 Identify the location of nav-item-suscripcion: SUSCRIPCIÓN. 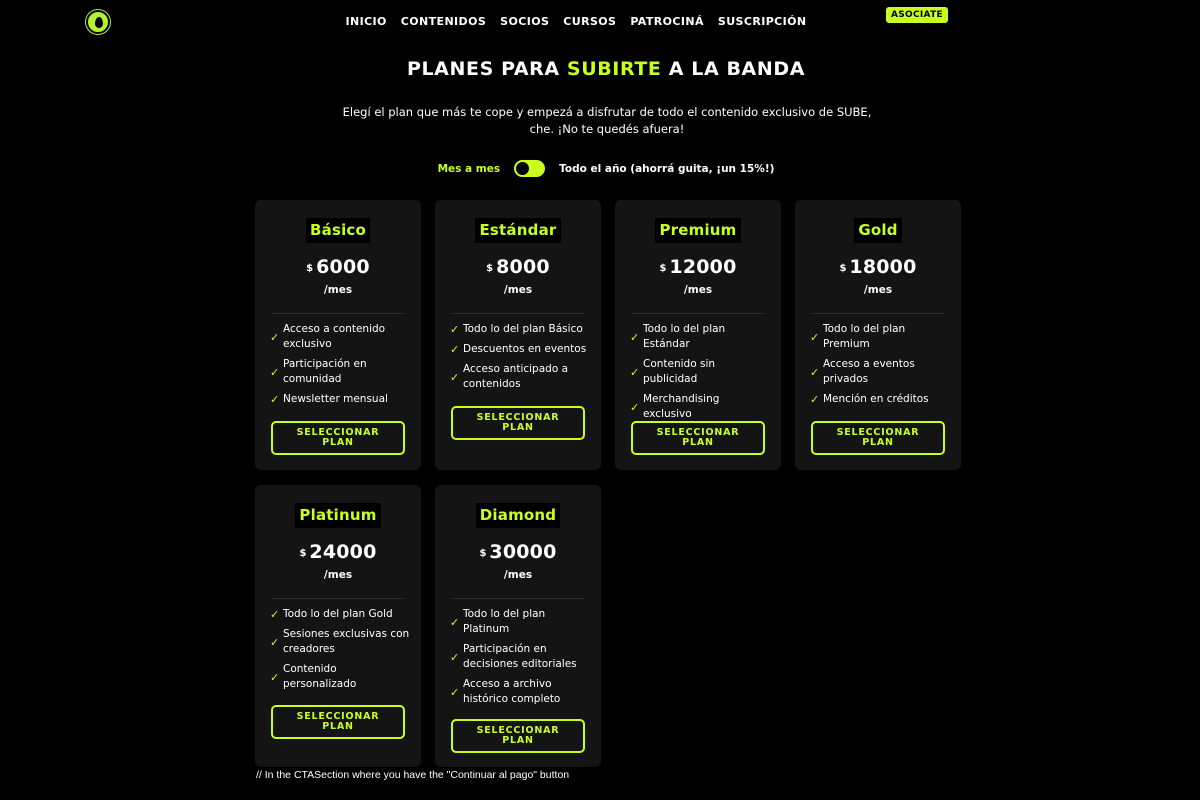
(762, 21).